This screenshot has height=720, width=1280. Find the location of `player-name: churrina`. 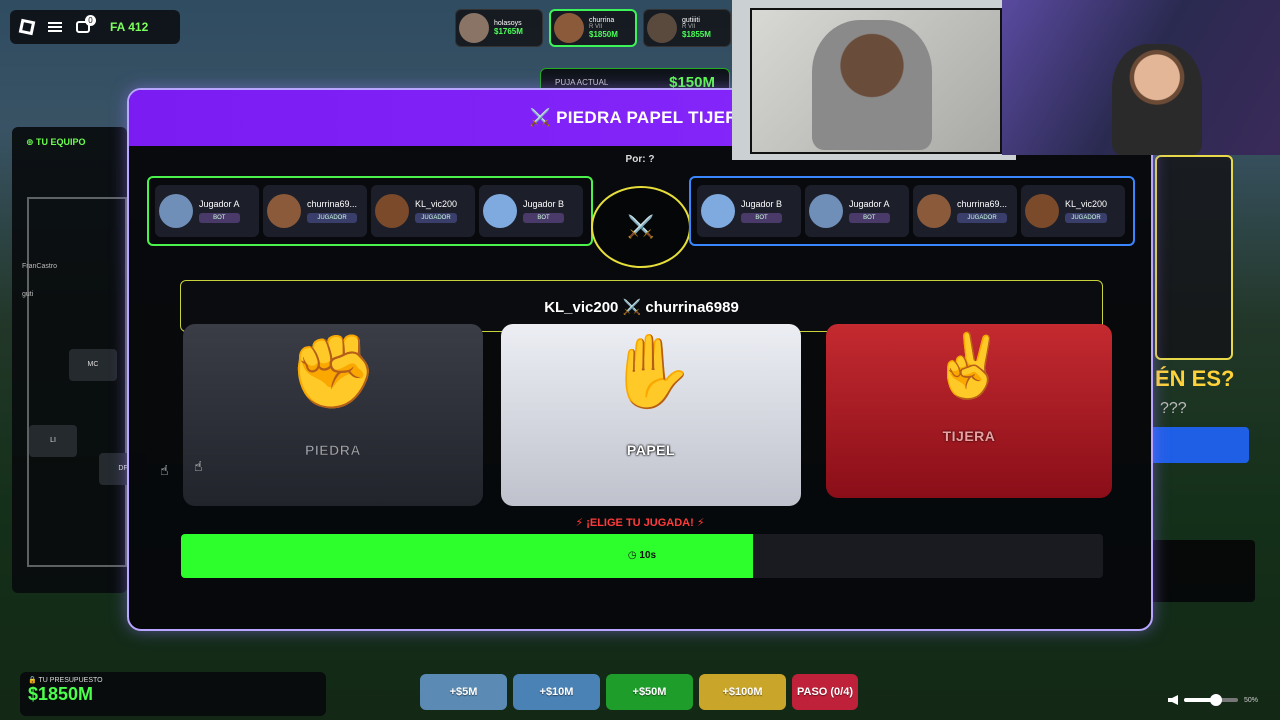

player-name: churrina is located at coordinates (602, 20).